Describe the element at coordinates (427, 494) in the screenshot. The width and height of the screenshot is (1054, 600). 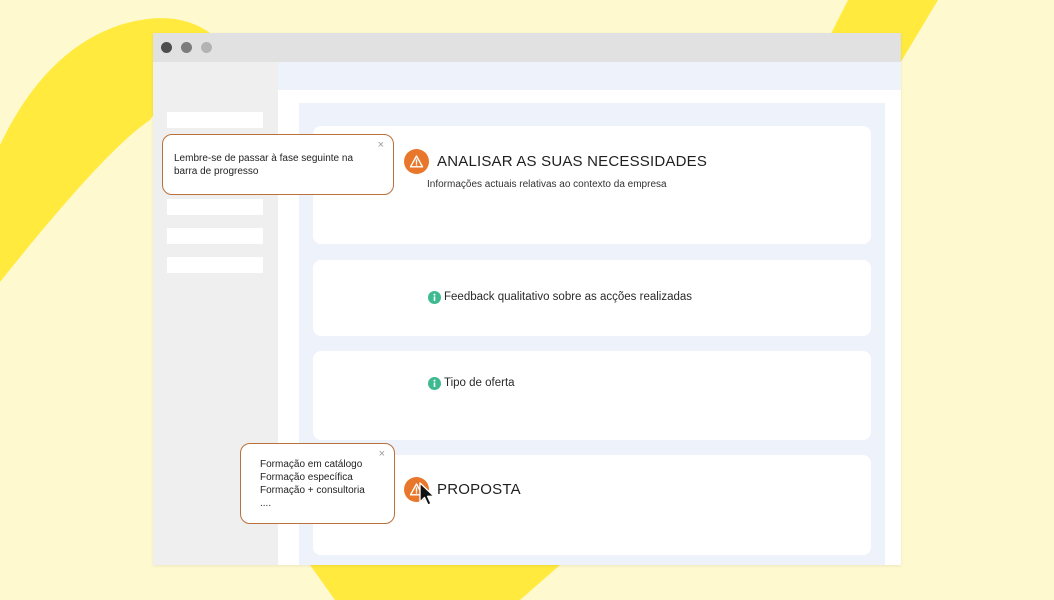
I see `mouse-pointer-icon` at that location.